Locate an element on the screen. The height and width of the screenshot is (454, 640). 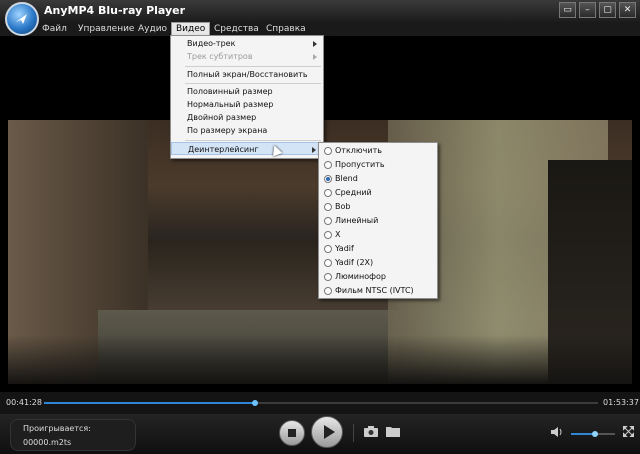
volume-speaker-icon is located at coordinates (558, 433).